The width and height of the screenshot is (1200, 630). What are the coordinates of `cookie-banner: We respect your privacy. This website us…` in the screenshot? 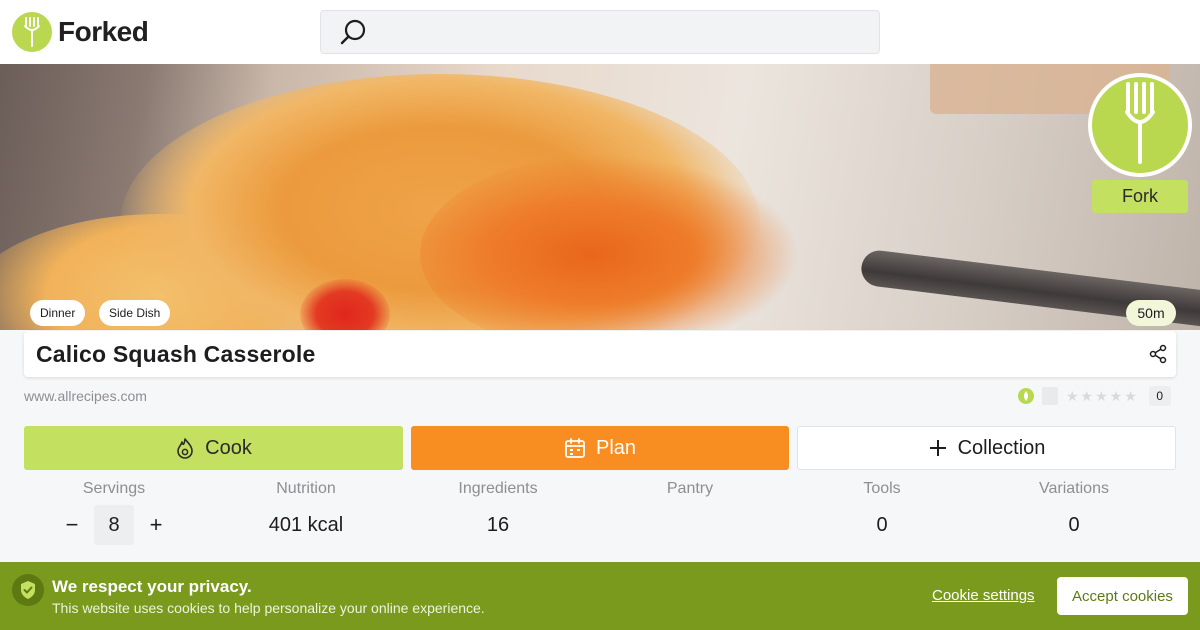 It's located at (600, 596).